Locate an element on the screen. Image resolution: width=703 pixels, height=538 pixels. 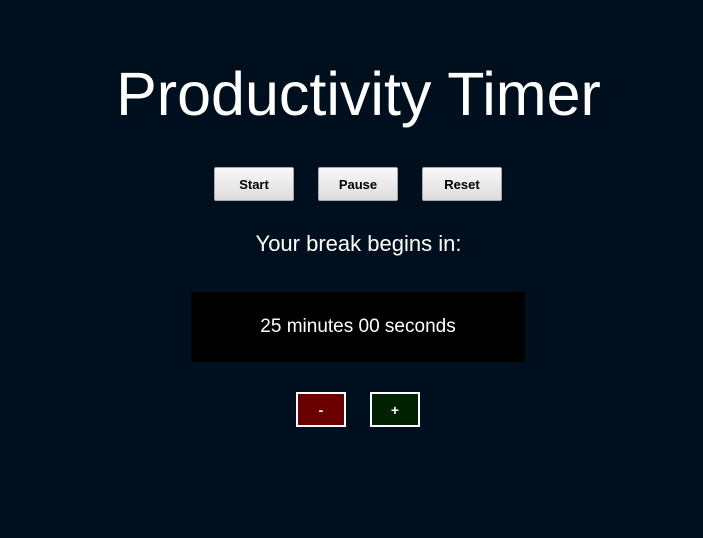
increase-time-button: + is located at coordinates (395, 409).